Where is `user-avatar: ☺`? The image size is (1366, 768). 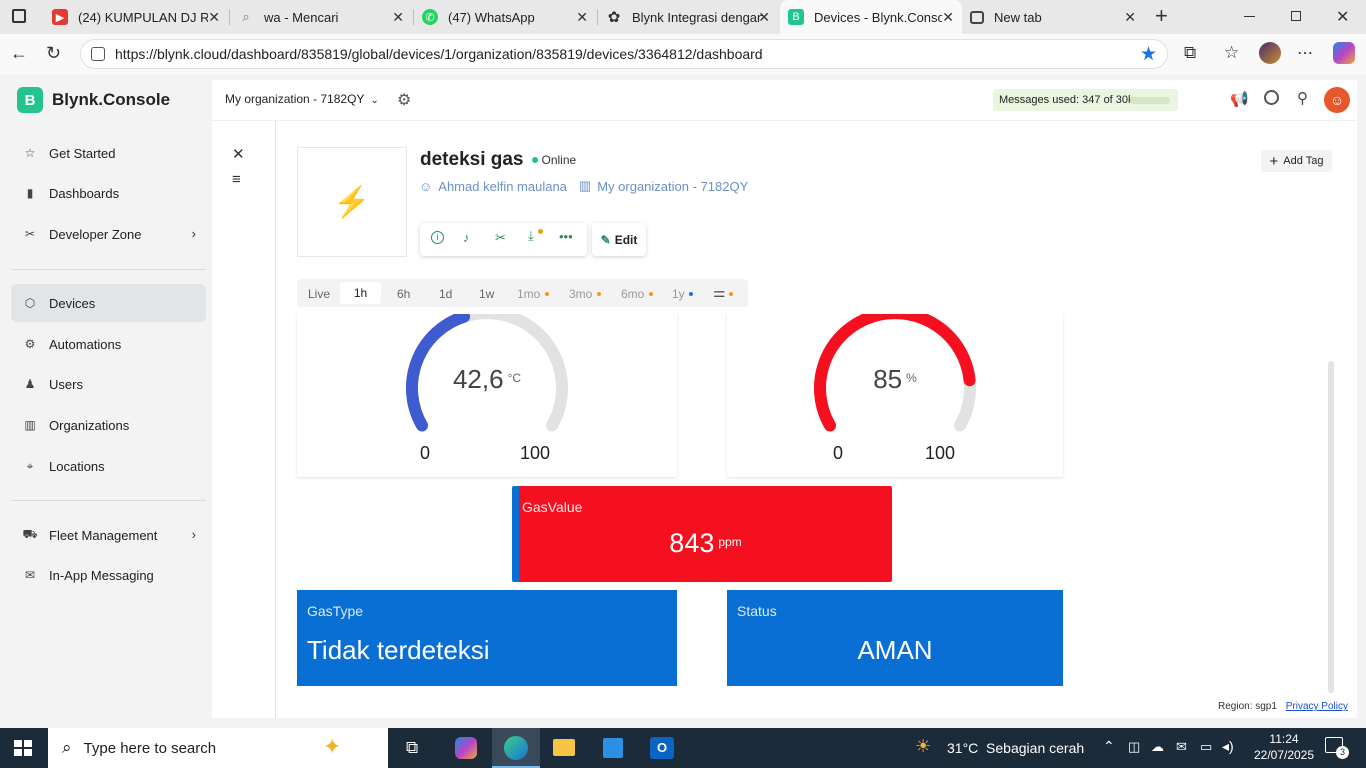
user-avatar: ☺ is located at coordinates (1337, 100).